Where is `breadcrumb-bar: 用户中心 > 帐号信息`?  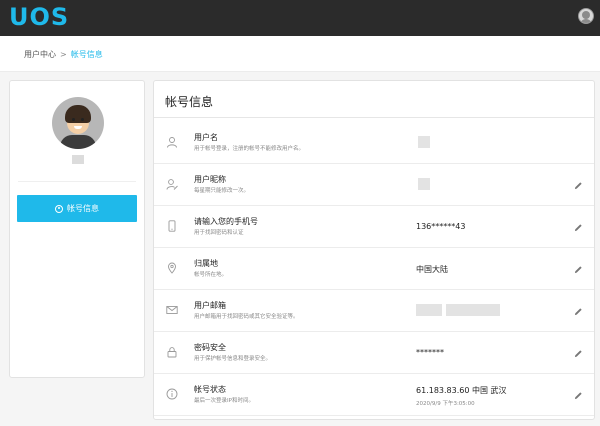 breadcrumb-bar: 用户中心 > 帐号信息 is located at coordinates (300, 54).